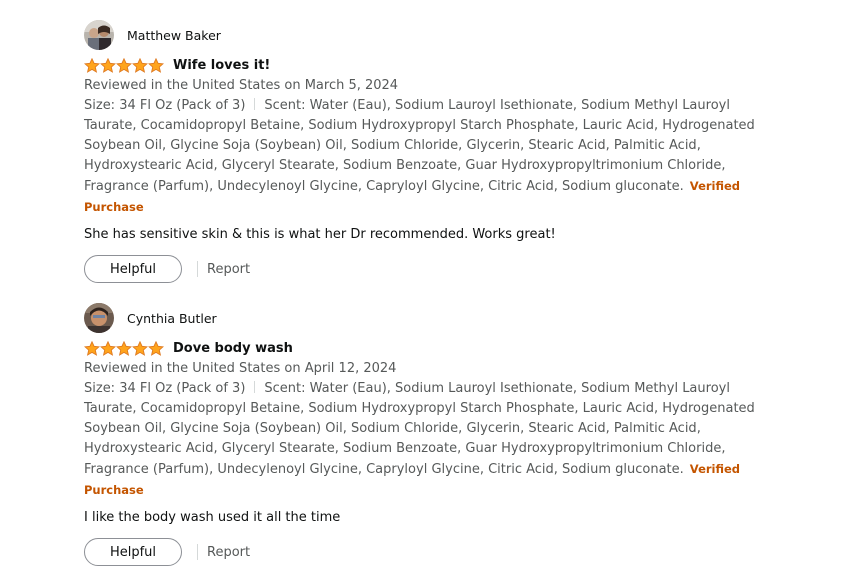 This screenshot has width=852, height=580. Describe the element at coordinates (172, 318) in the screenshot. I see `reviewer-name: Cynthia Butler` at that location.